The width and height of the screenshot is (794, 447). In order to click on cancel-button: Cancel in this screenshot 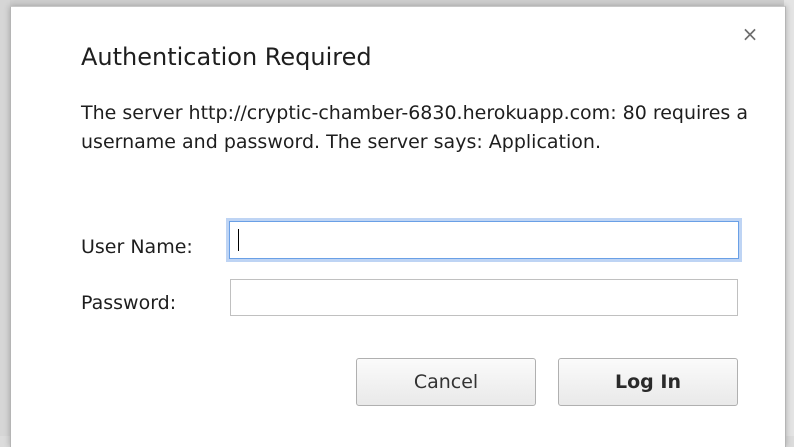, I will do `click(446, 382)`.